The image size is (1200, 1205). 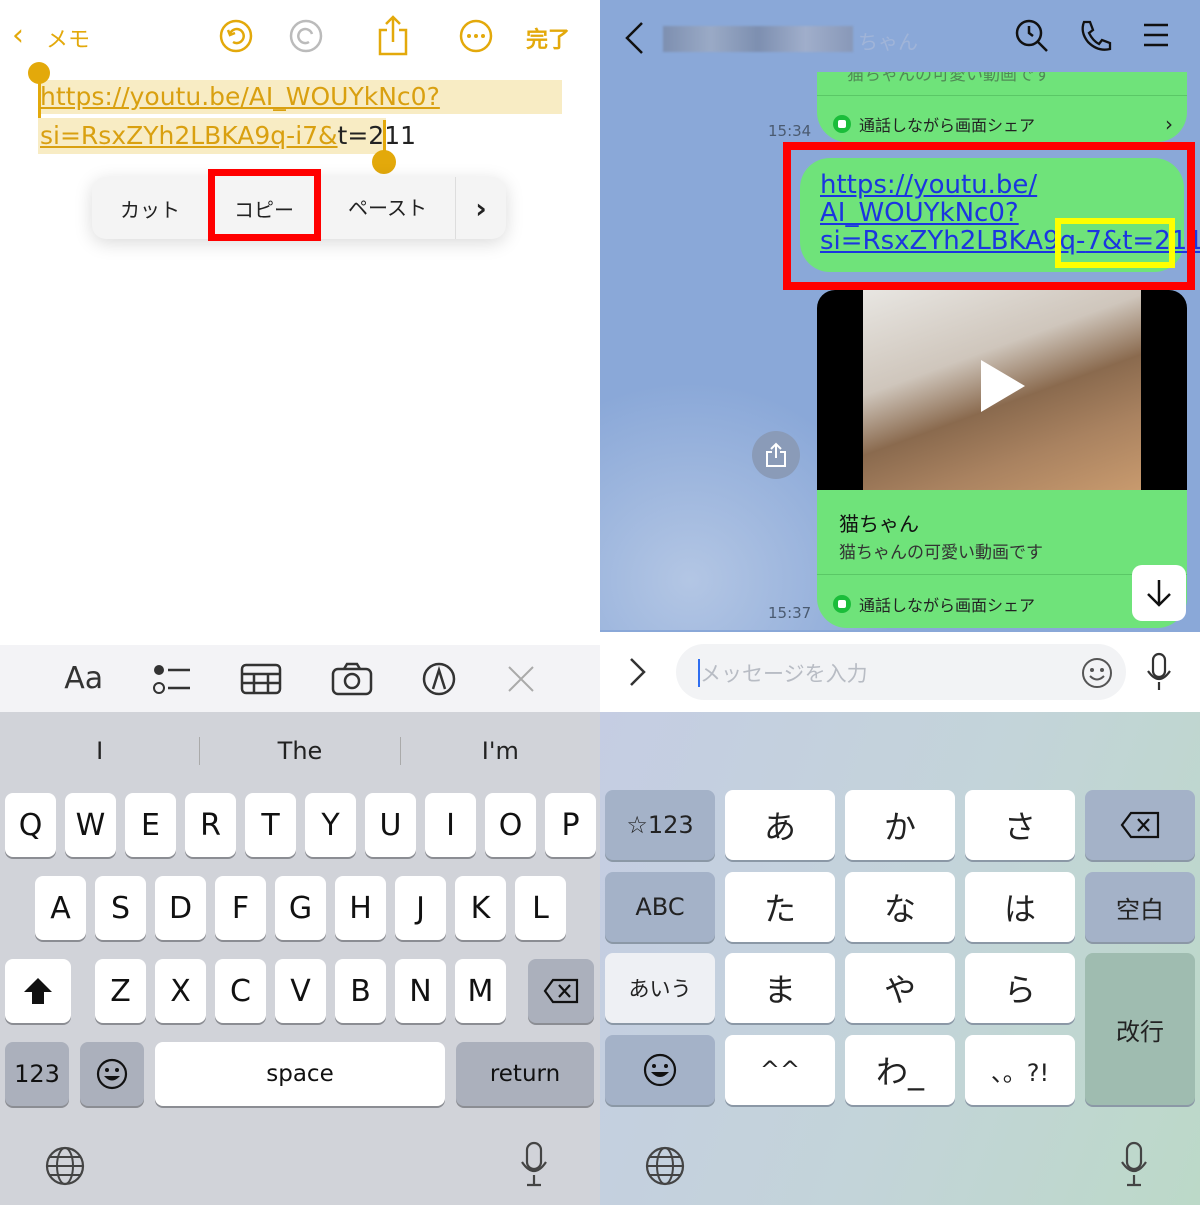 I want to click on key-ra: ら, so click(x=1020, y=988).